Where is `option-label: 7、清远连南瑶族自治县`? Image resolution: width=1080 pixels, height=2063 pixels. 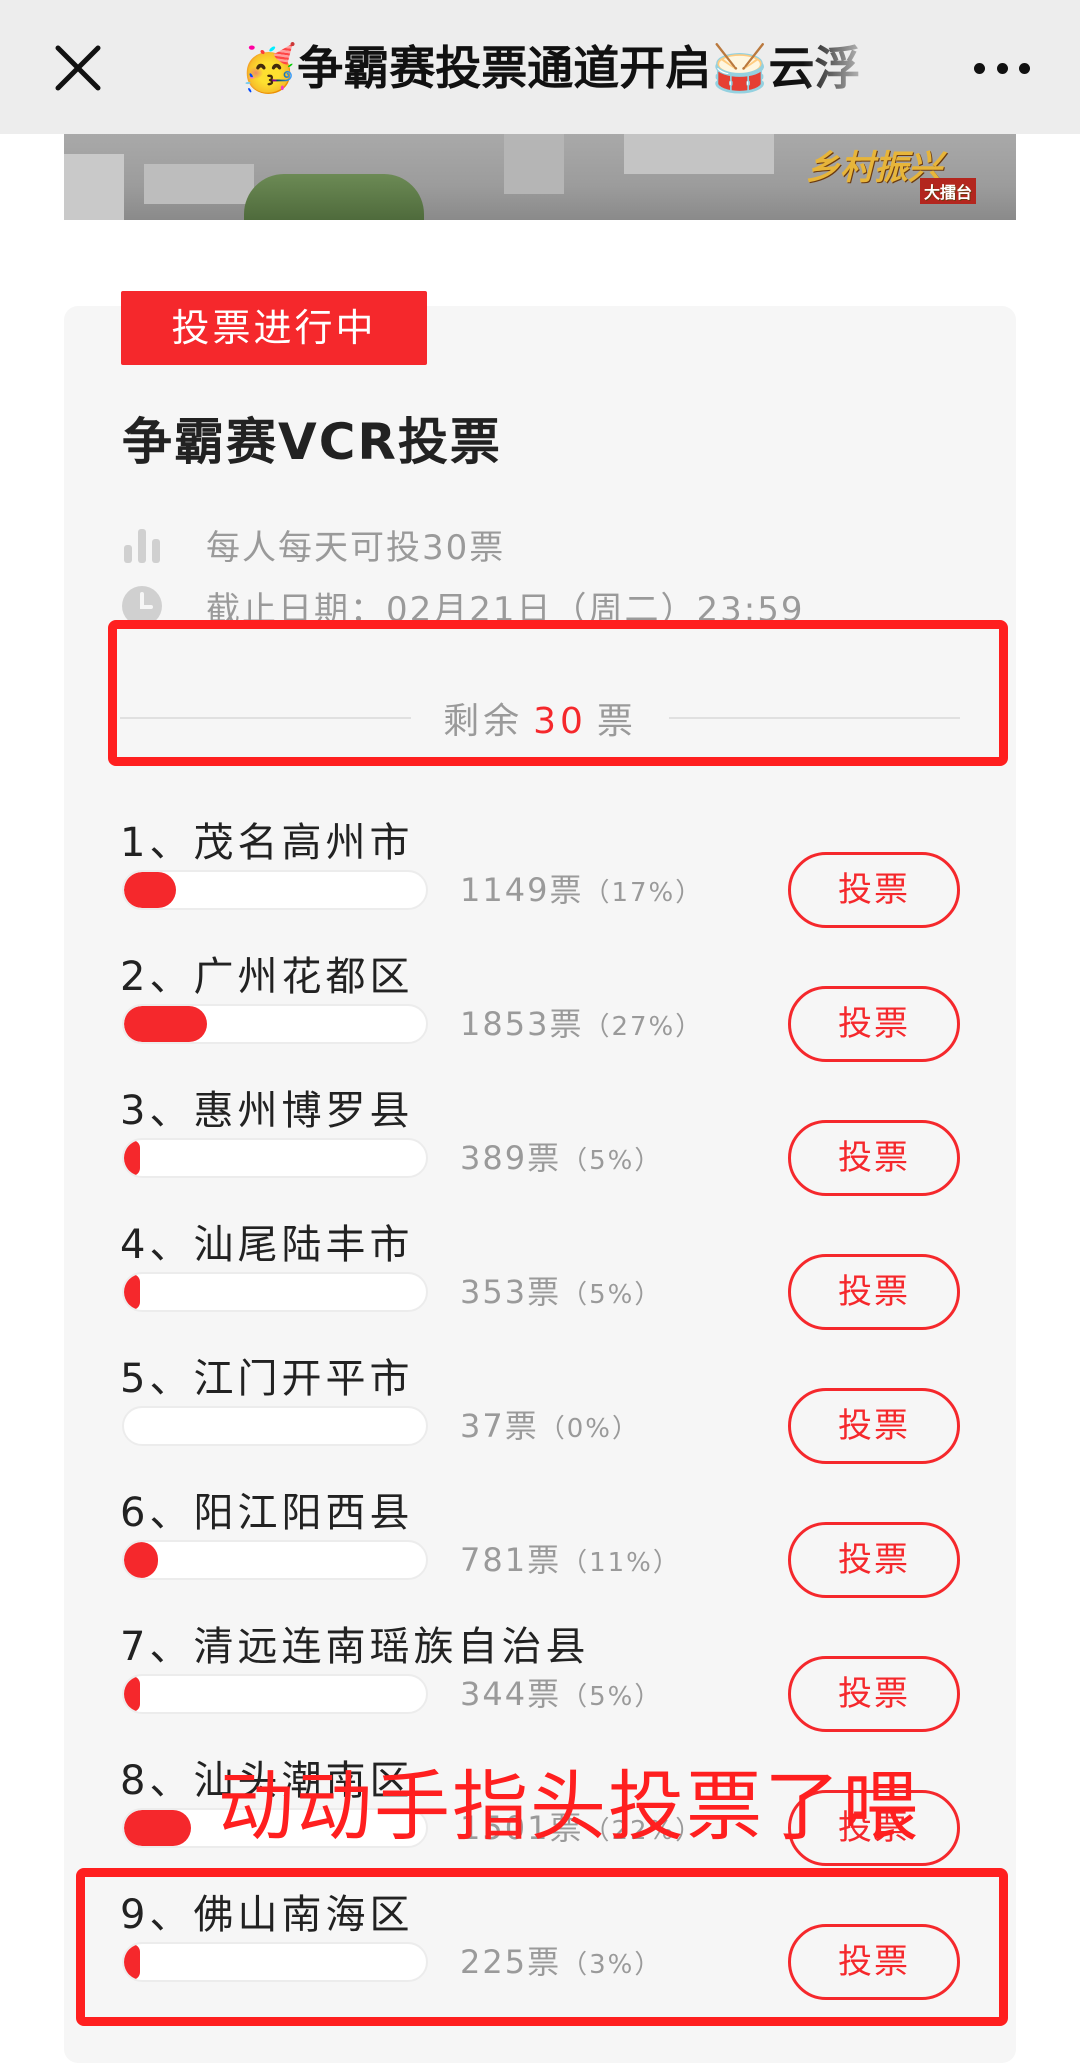
option-label: 7、清远连南瑶族自治县 is located at coordinates (355, 1647).